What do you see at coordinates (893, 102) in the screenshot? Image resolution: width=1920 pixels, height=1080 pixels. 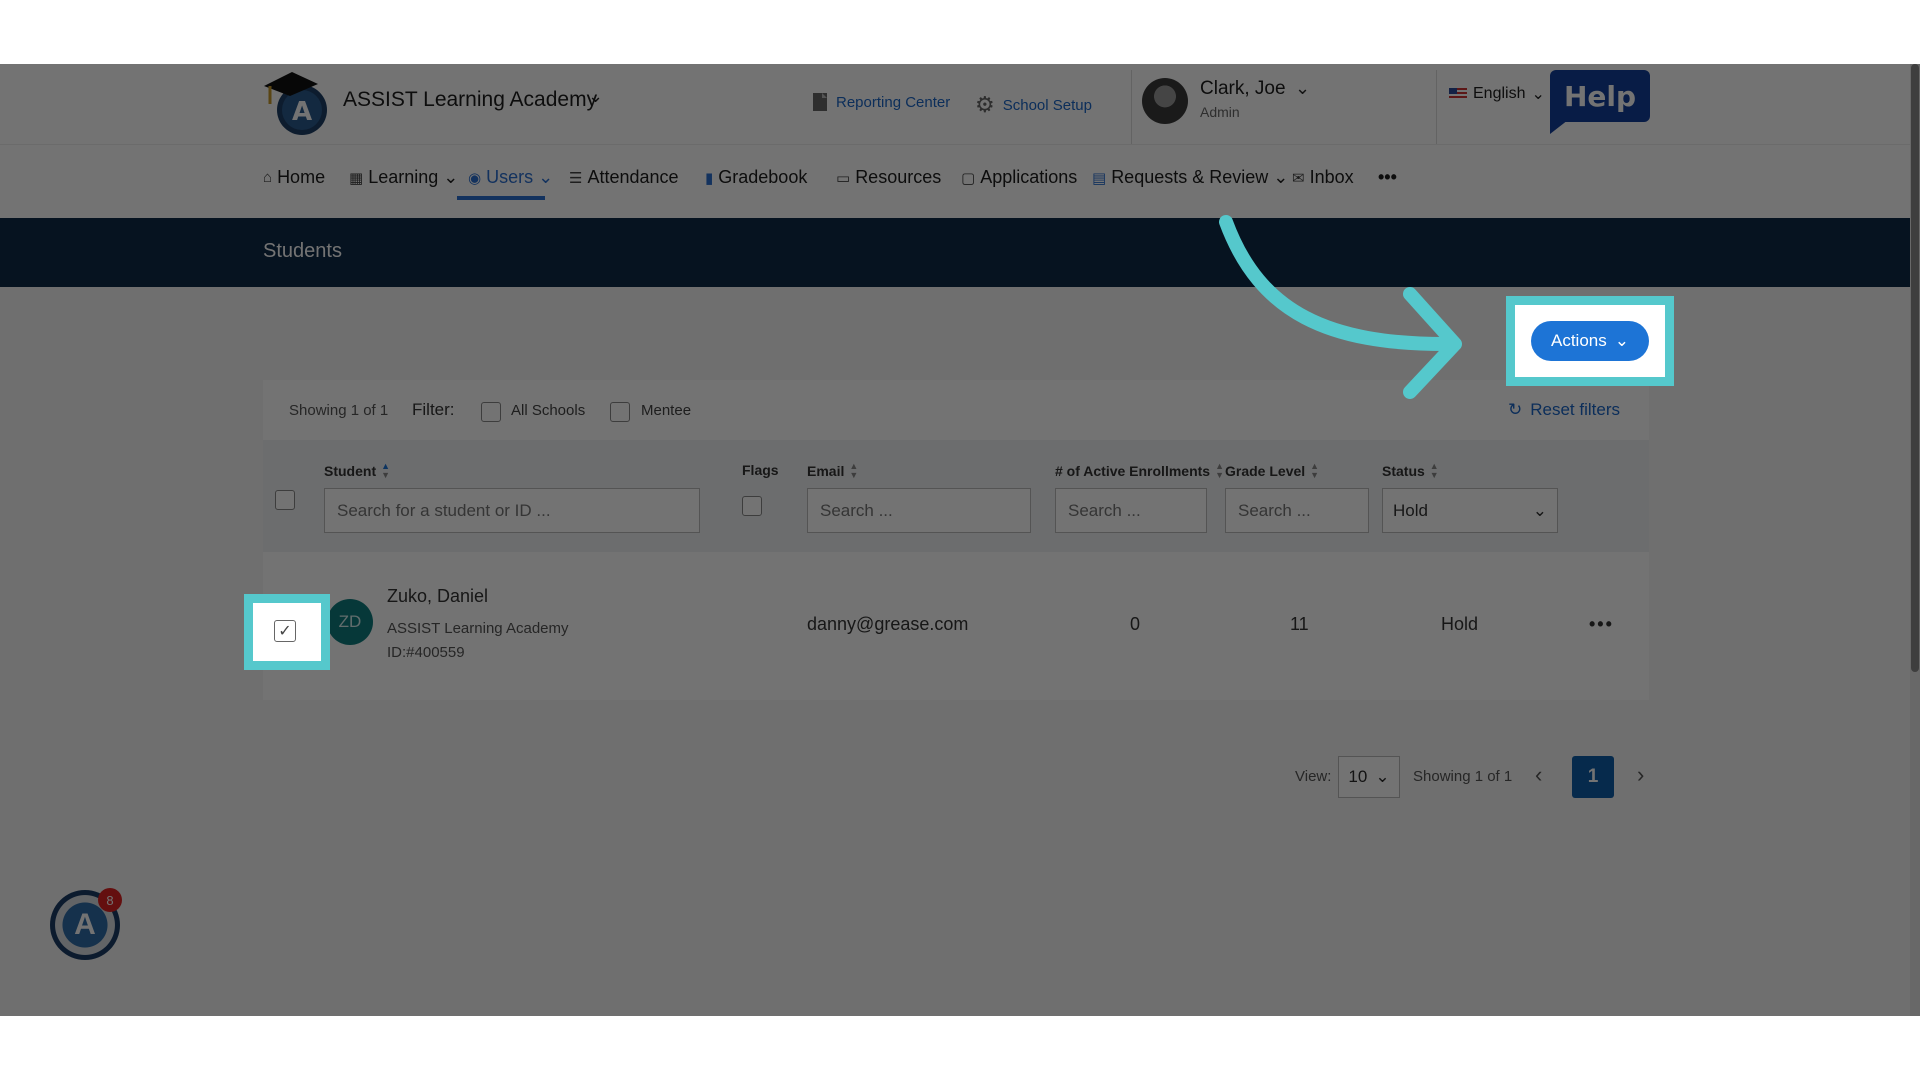 I see `reporting-center-label: Reporting Center` at bounding box center [893, 102].